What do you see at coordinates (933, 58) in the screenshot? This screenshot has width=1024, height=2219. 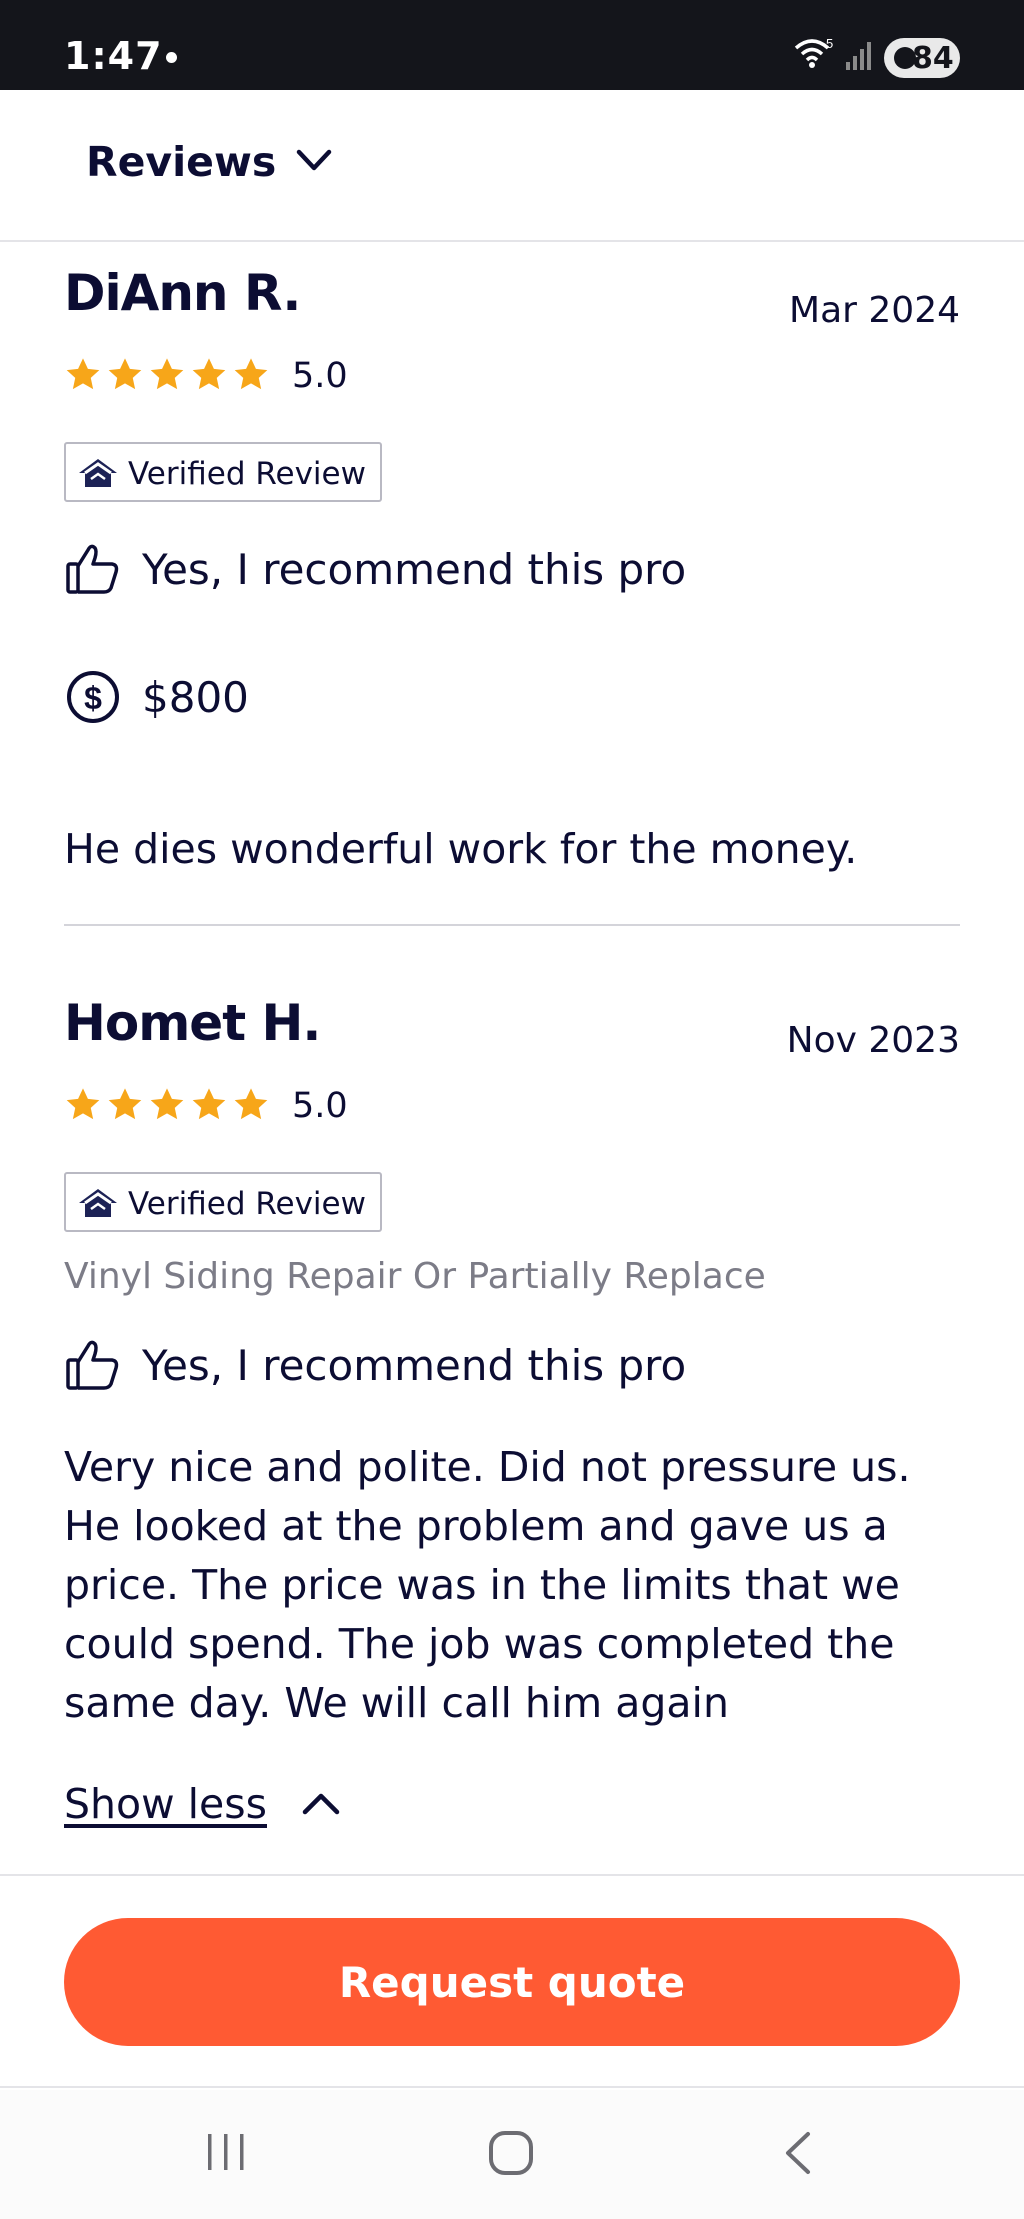 I see `battery-percent: 84` at bounding box center [933, 58].